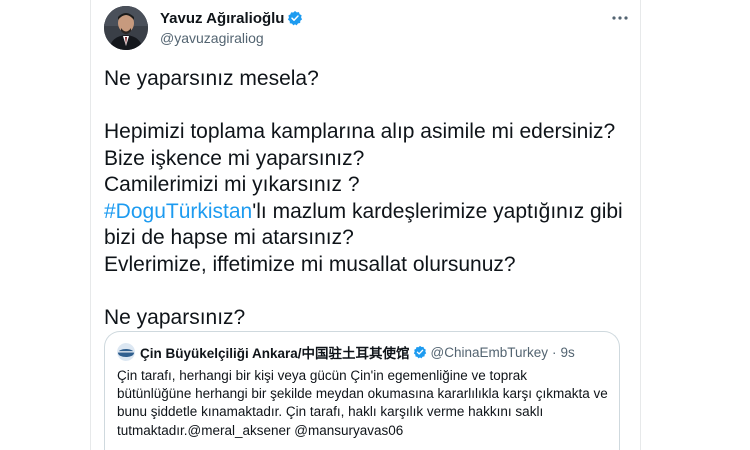  What do you see at coordinates (567, 352) in the screenshot?
I see `quoted-timestamp: 9s` at bounding box center [567, 352].